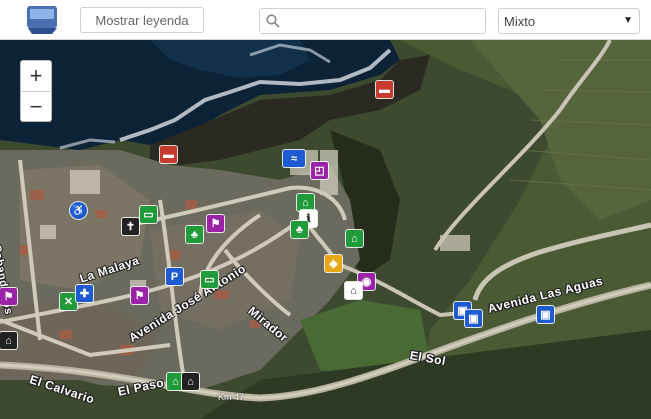 The width and height of the screenshot is (651, 419). What do you see at coordinates (142, 20) in the screenshot?
I see `show-legend-button: Mostrar leyenda` at bounding box center [142, 20].